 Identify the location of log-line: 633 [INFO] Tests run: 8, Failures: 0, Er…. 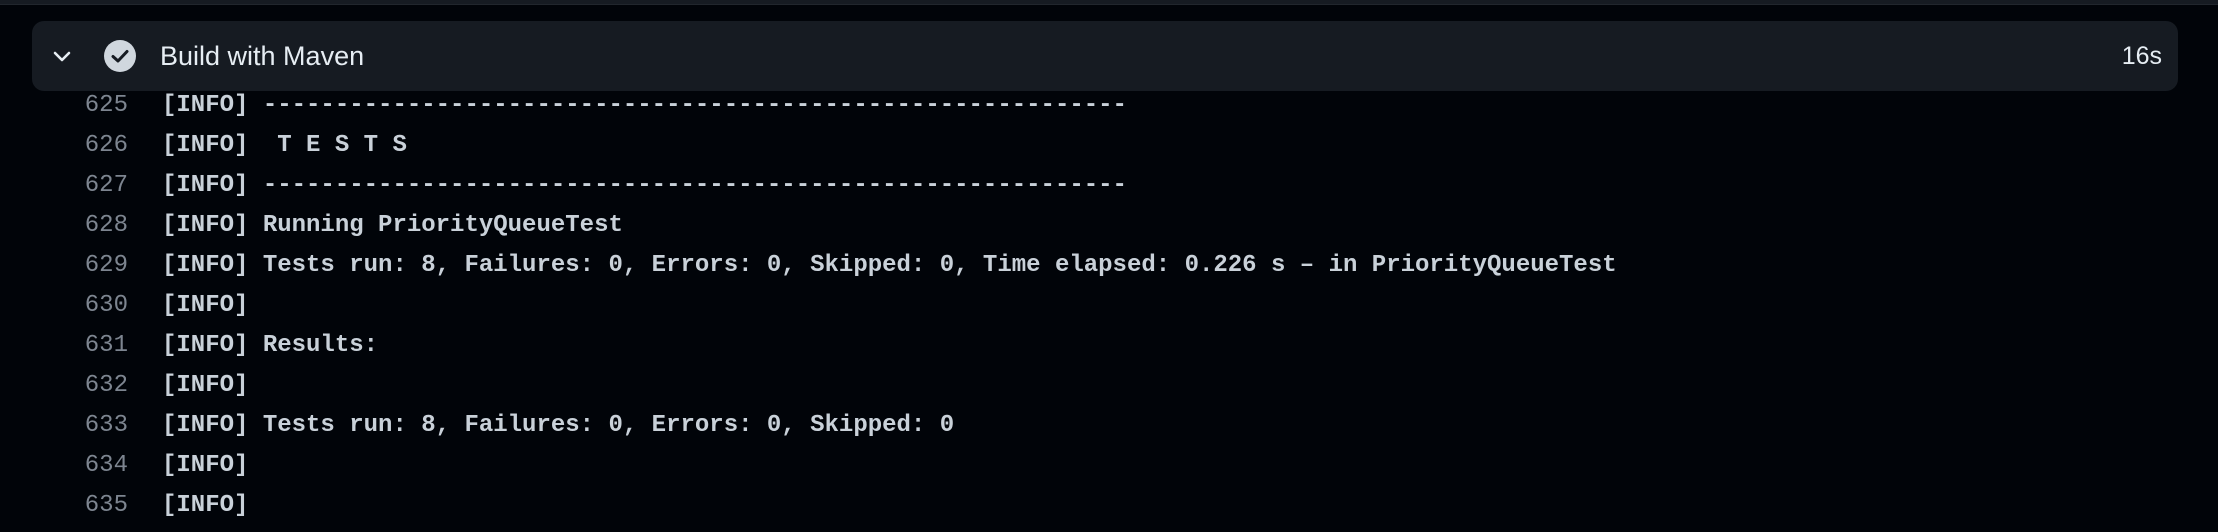
(1109, 426).